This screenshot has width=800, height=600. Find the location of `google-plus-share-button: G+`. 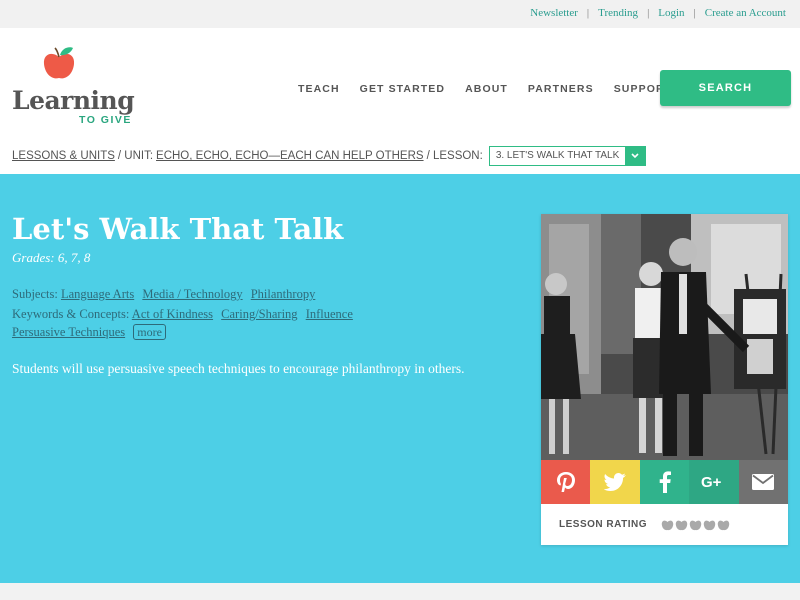

google-plus-share-button: G+ is located at coordinates (714, 482).